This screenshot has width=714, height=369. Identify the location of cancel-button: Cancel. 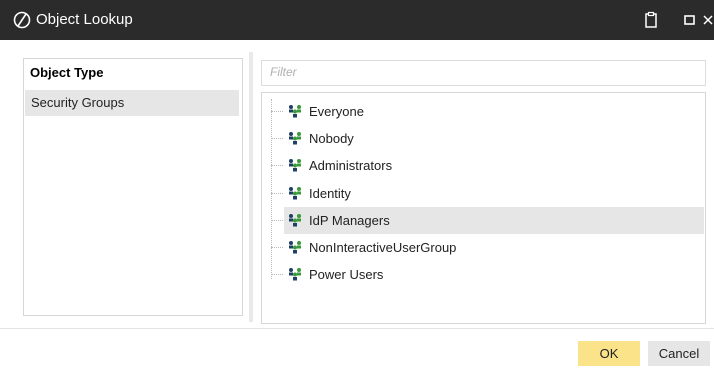
(679, 353).